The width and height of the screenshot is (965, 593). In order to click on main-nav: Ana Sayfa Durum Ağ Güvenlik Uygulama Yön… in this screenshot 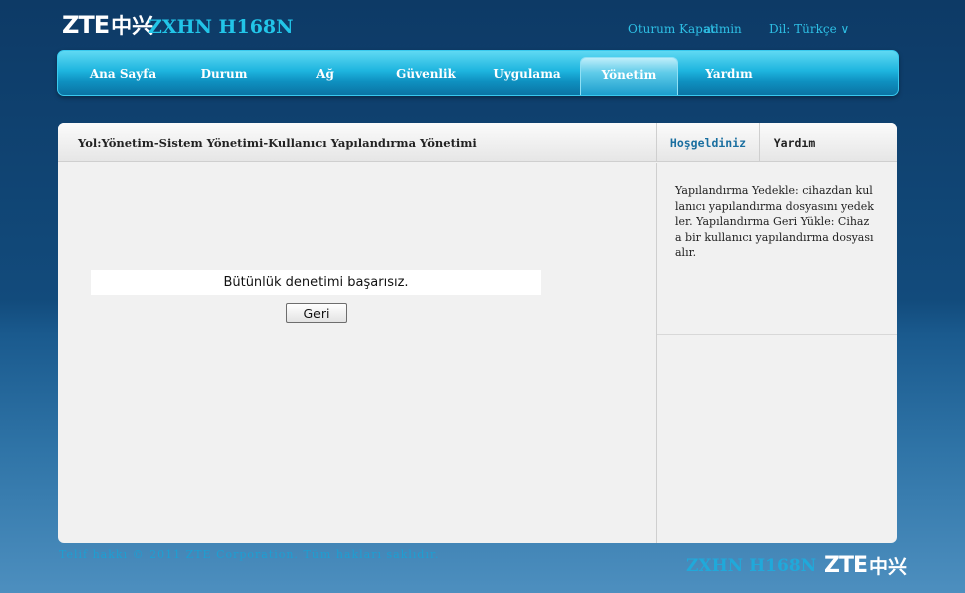, I will do `click(478, 73)`.